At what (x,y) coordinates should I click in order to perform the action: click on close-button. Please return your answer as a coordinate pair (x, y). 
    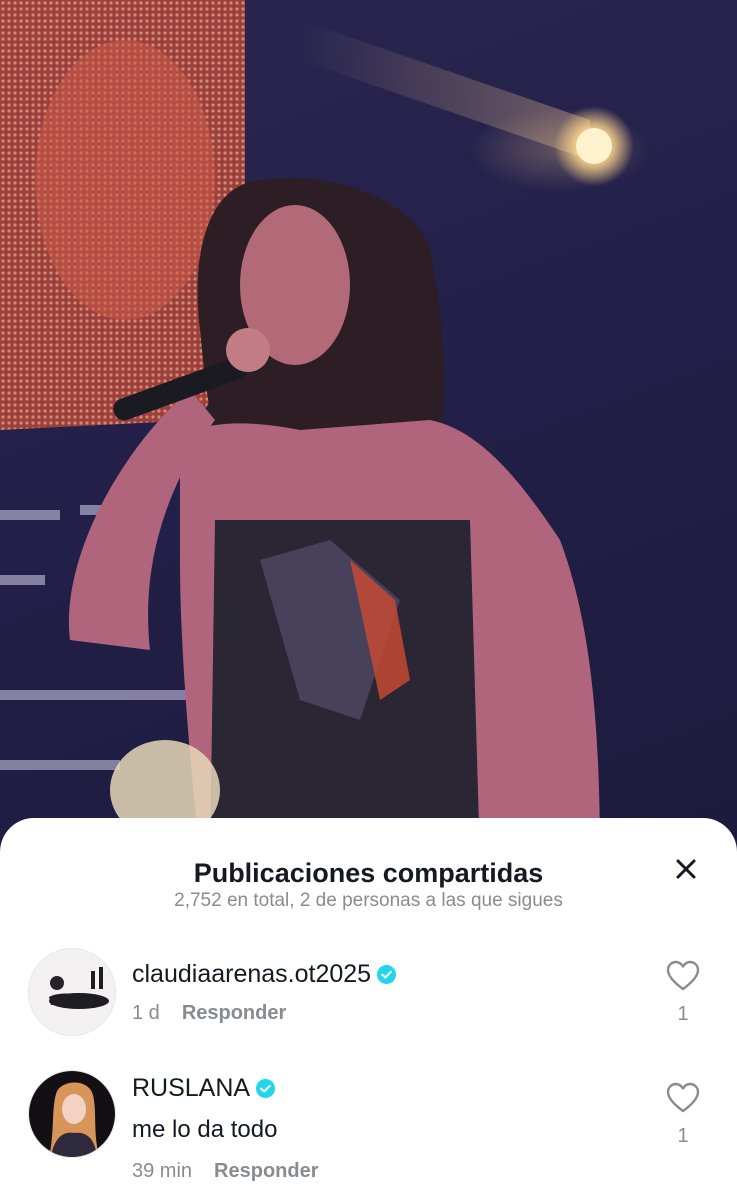
    Looking at the image, I should click on (686, 869).